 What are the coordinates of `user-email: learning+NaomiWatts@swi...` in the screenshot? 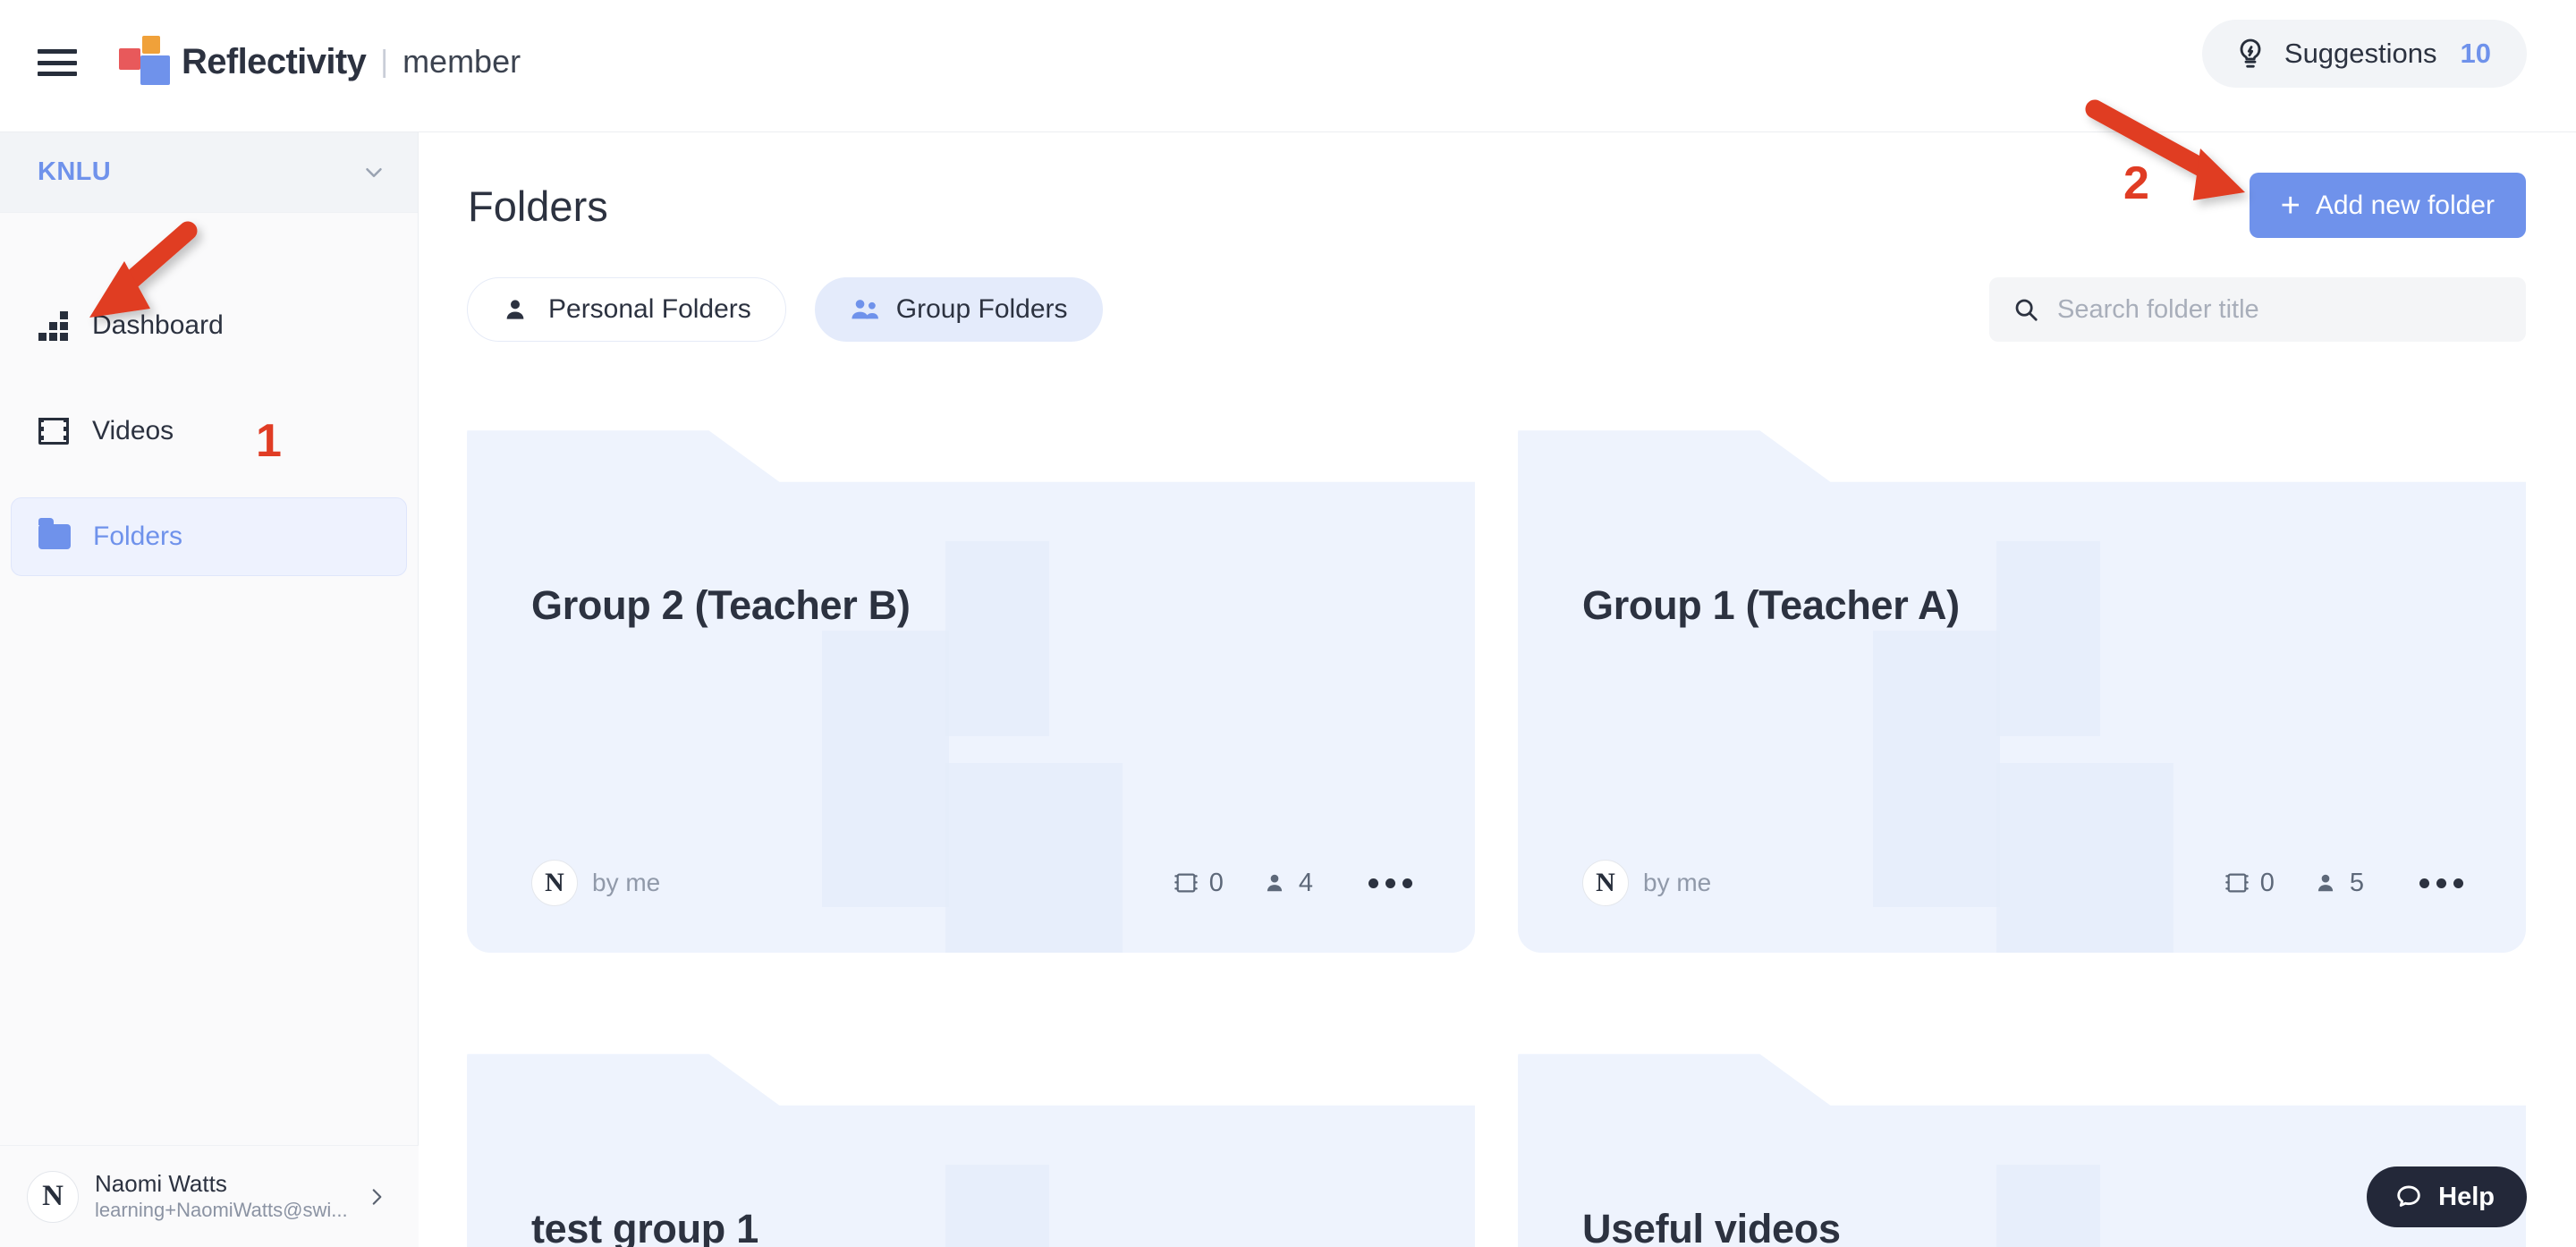 It's located at (221, 1210).